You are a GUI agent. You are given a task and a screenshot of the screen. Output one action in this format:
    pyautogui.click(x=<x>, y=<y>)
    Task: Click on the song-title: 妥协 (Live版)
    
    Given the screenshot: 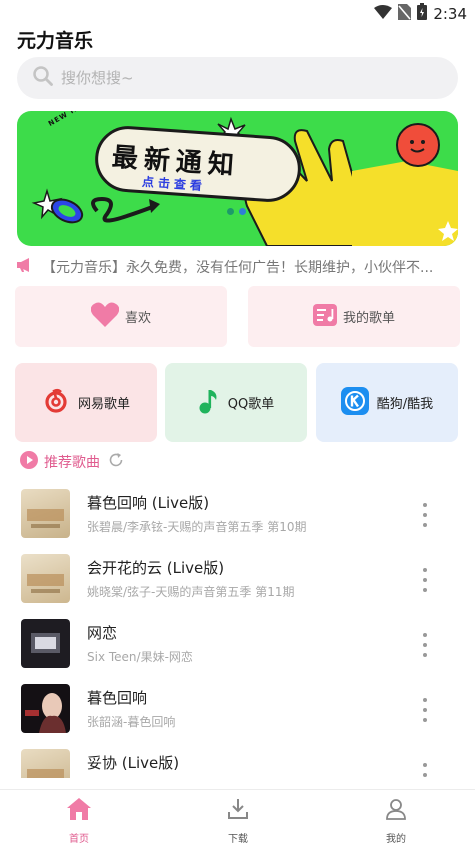 What is the action you would take?
    pyautogui.click(x=133, y=763)
    